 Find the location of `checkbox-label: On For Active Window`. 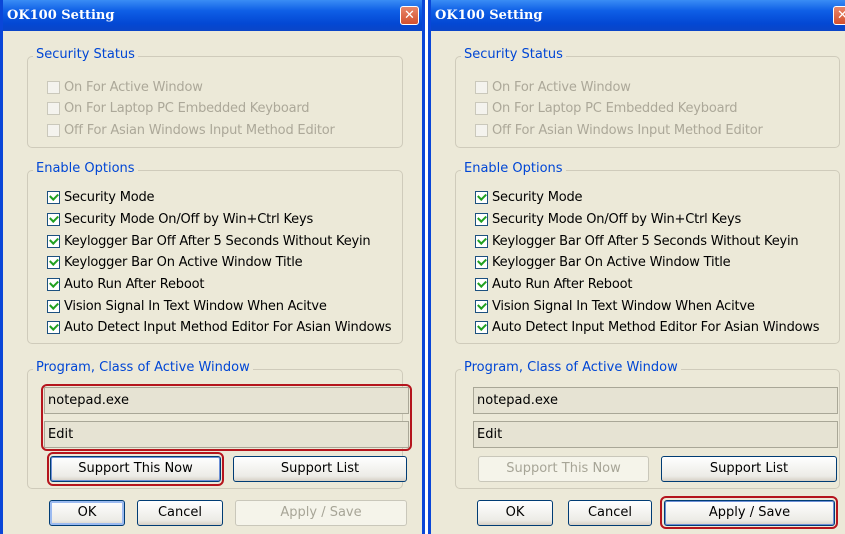

checkbox-label: On For Active Window is located at coordinates (561, 87).